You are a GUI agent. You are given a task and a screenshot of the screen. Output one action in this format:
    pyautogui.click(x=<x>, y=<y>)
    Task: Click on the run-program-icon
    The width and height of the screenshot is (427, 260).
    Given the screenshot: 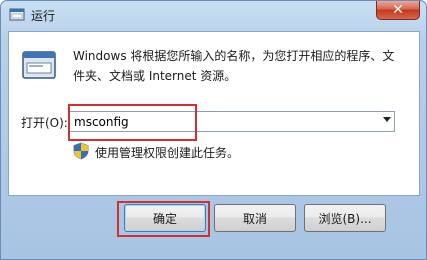 What is the action you would take?
    pyautogui.click(x=39, y=65)
    